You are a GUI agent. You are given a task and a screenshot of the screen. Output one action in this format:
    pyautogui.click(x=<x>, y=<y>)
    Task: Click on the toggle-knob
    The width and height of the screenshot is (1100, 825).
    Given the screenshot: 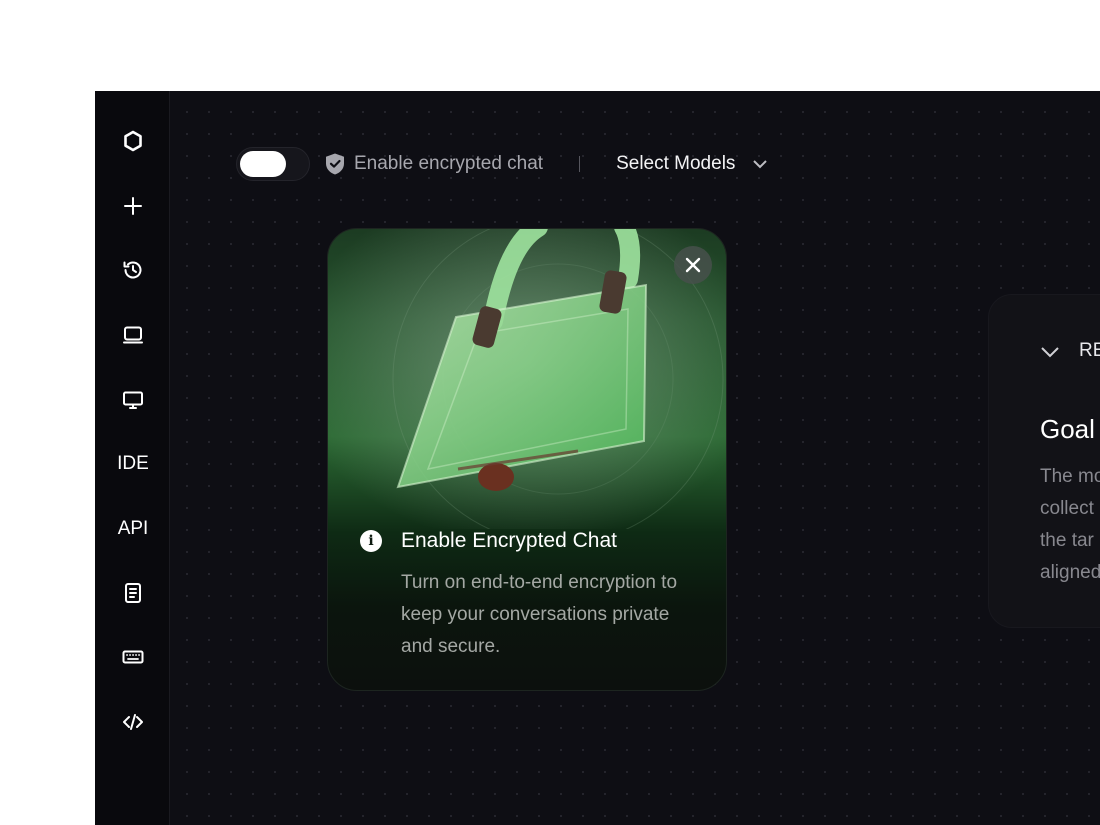 What is the action you would take?
    pyautogui.click(x=263, y=164)
    